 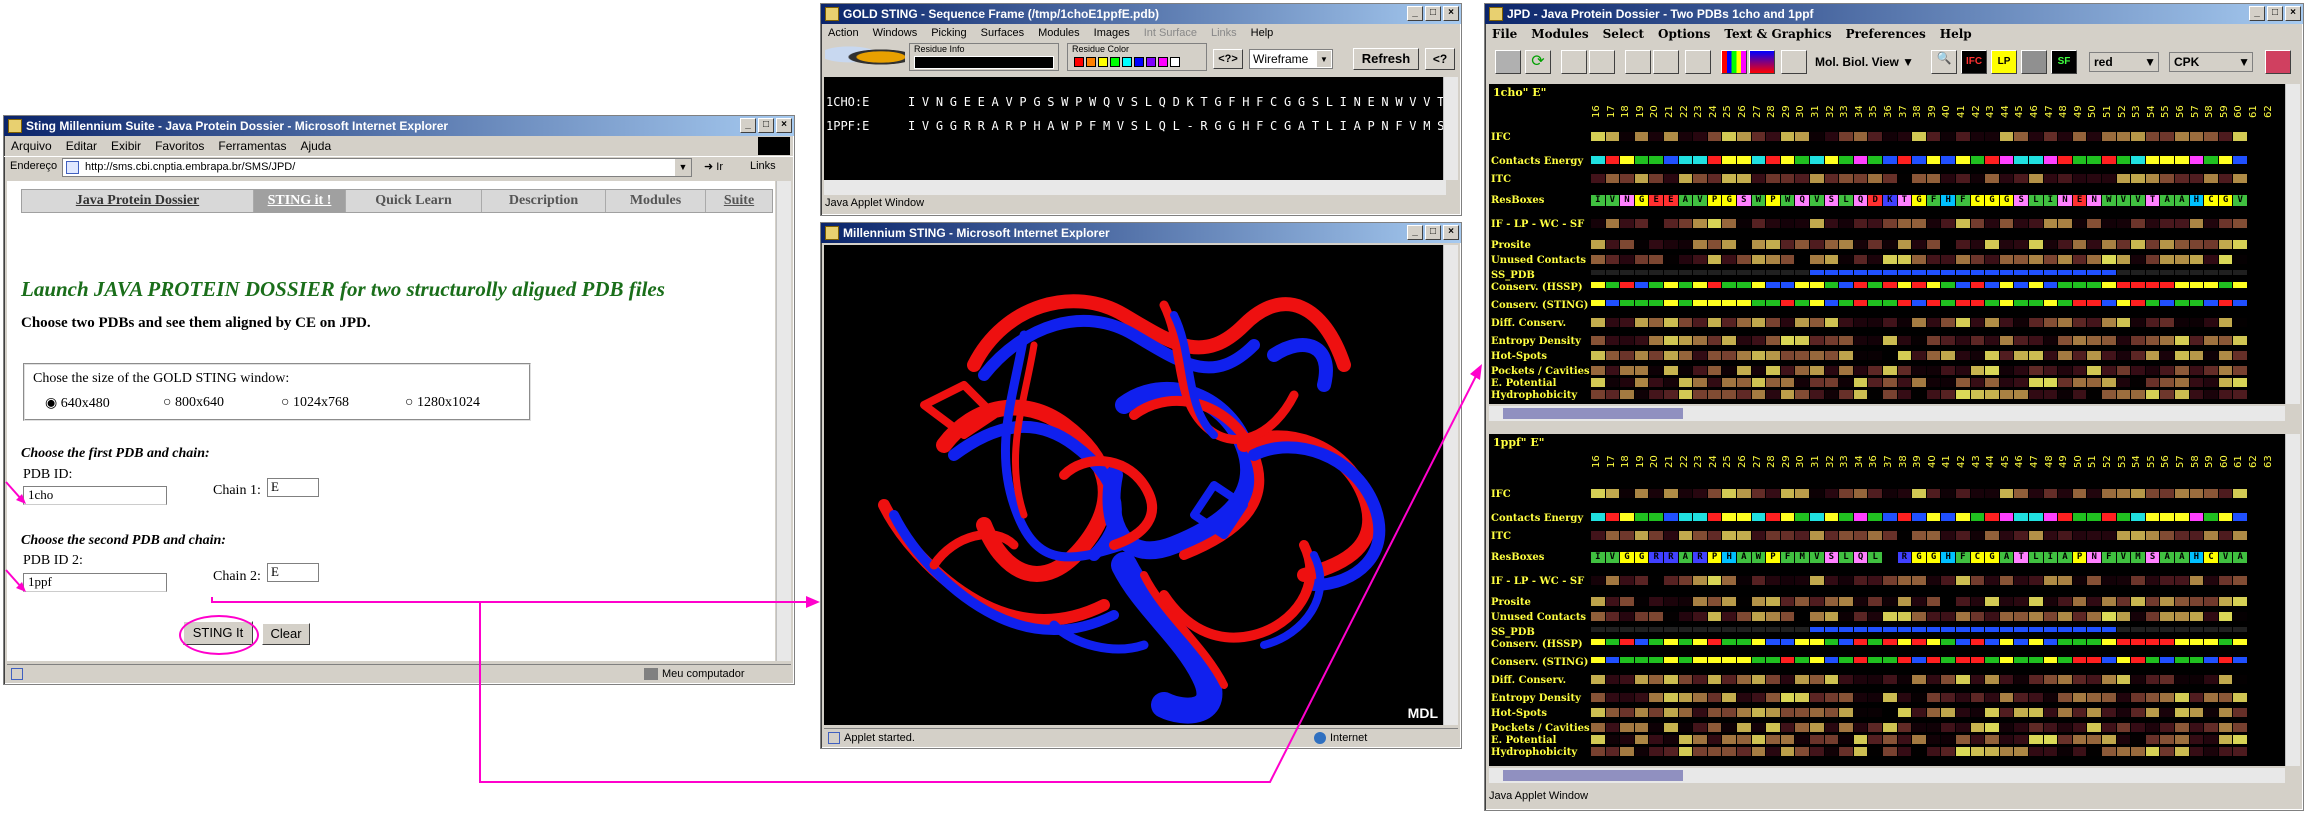 What do you see at coordinates (1175, 62) in the screenshot?
I see `swatch-white` at bounding box center [1175, 62].